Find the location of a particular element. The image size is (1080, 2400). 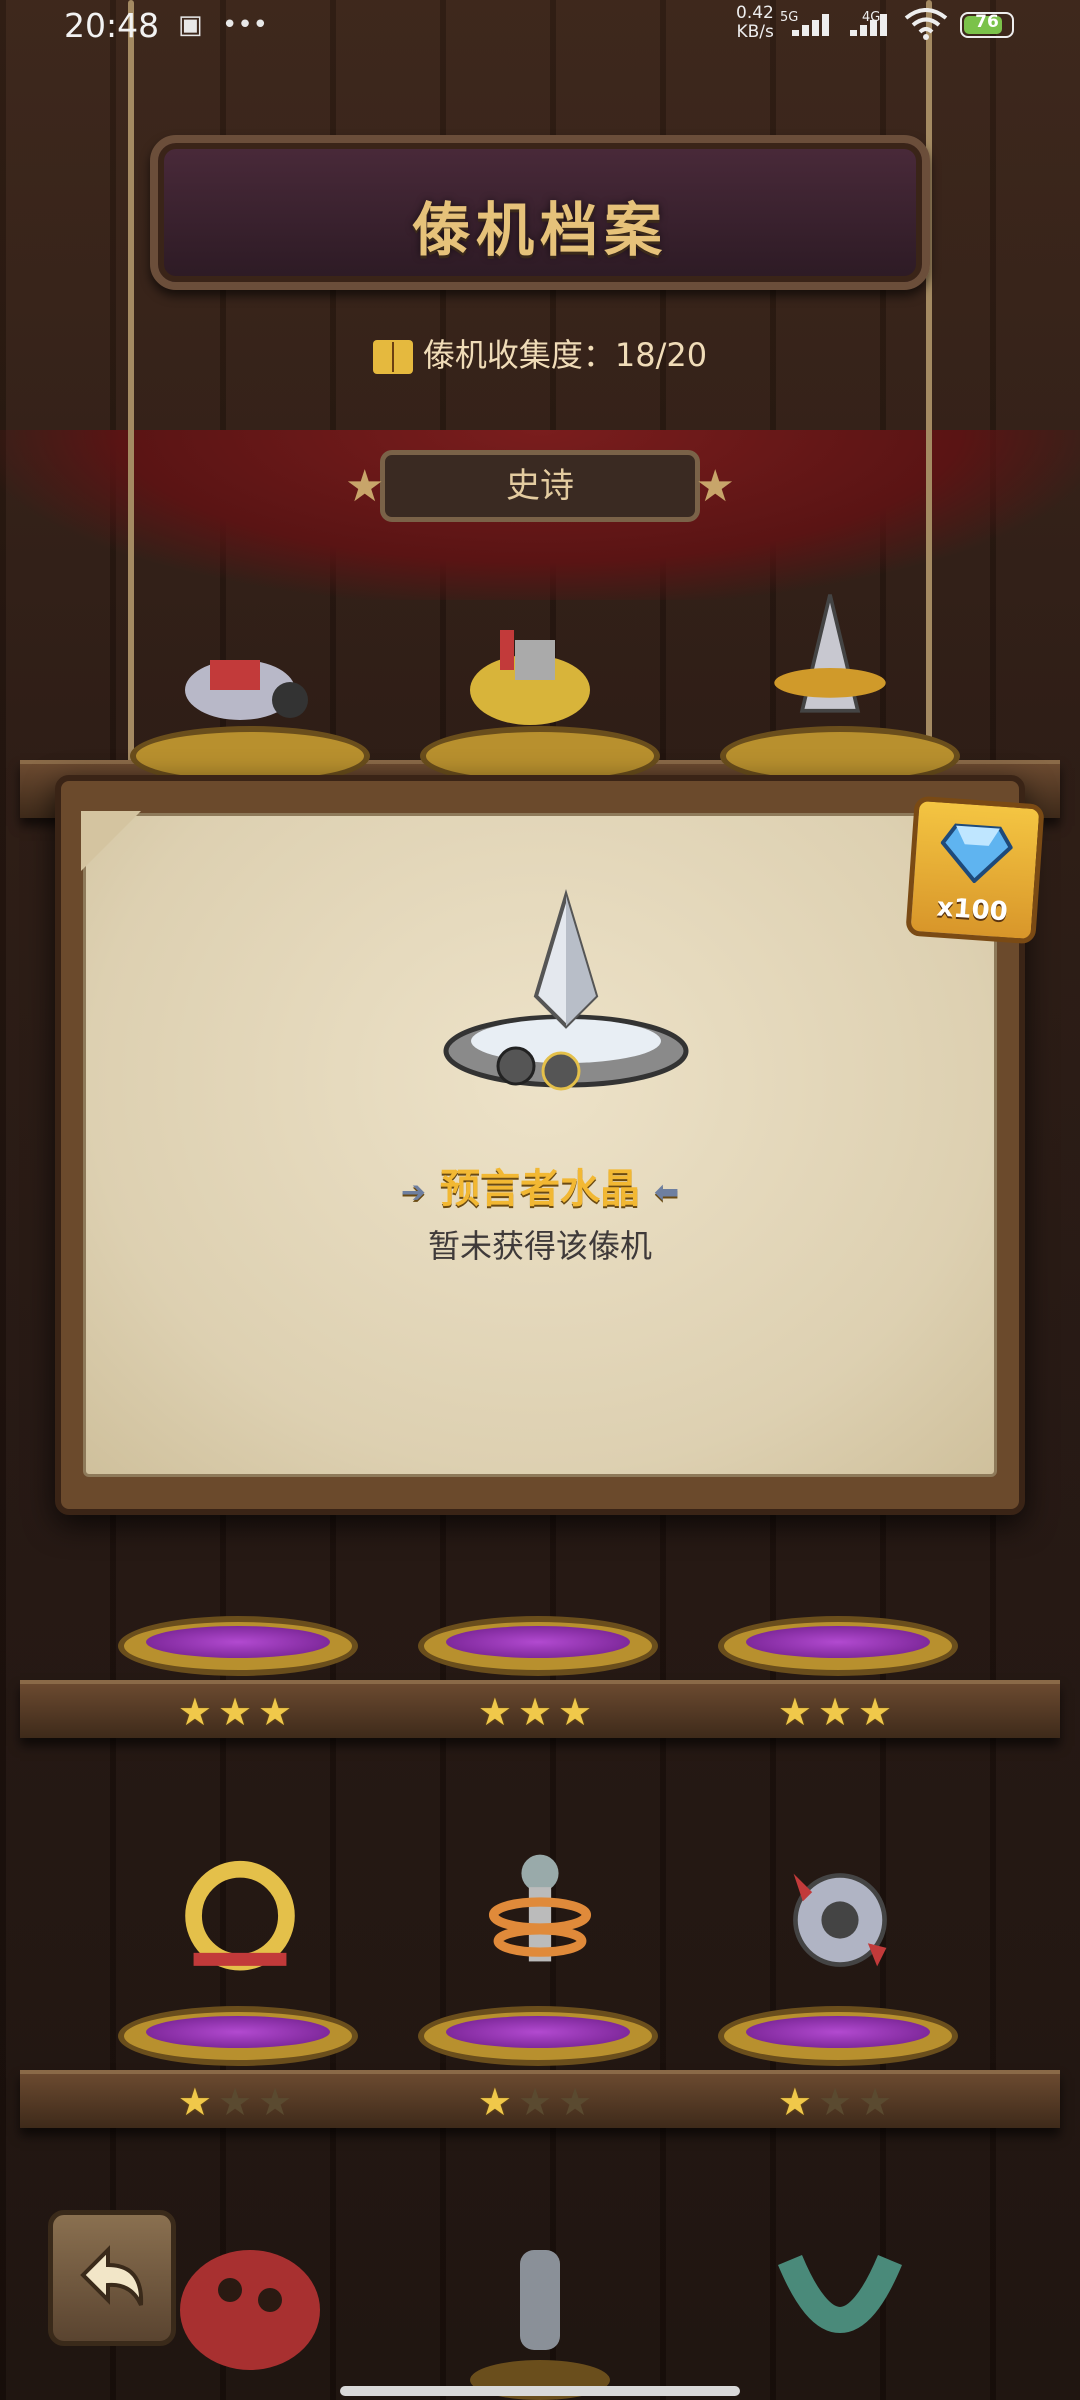

price-tag: x100 is located at coordinates (975, 870).